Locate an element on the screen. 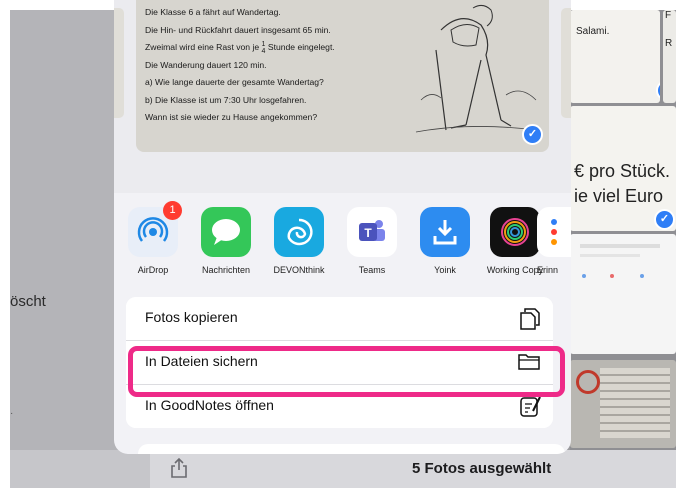 This screenshot has width=682, height=488. hiker-sketch-icon is located at coordinates (476, 68).